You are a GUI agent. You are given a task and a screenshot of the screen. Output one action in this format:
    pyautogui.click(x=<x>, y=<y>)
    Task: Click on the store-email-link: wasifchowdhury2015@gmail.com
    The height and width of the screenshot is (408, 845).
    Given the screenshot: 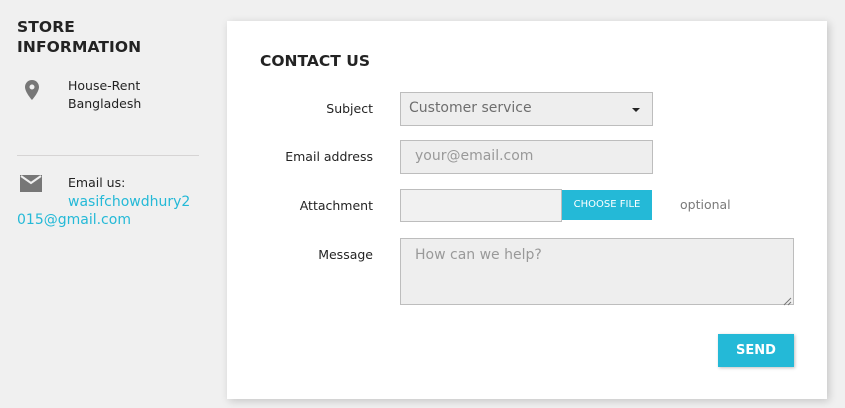 What is the action you would take?
    pyautogui.click(x=108, y=211)
    